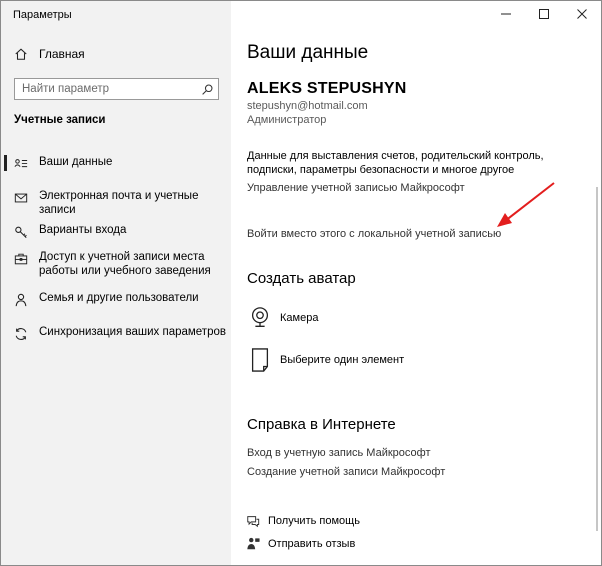 The width and height of the screenshot is (602, 566). What do you see at coordinates (338, 453) in the screenshot?
I see `help-link-sign-in: Вход в учетную запись Майкрософт` at bounding box center [338, 453].